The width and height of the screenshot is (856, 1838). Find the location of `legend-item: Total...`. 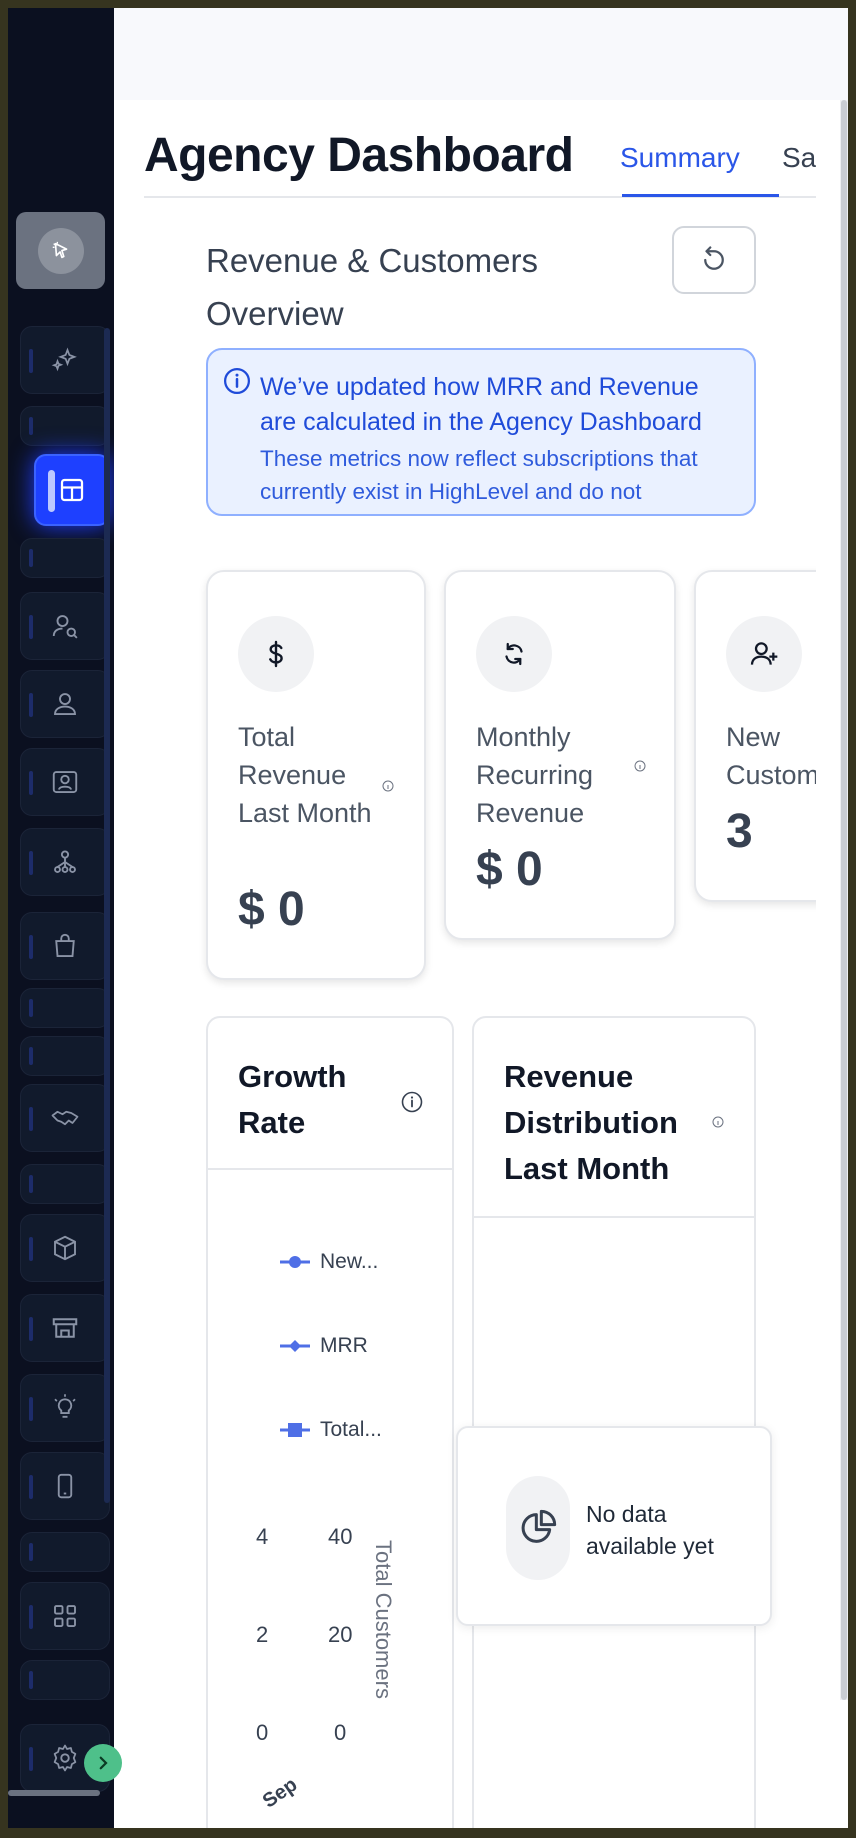

legend-item: Total... is located at coordinates (331, 1430).